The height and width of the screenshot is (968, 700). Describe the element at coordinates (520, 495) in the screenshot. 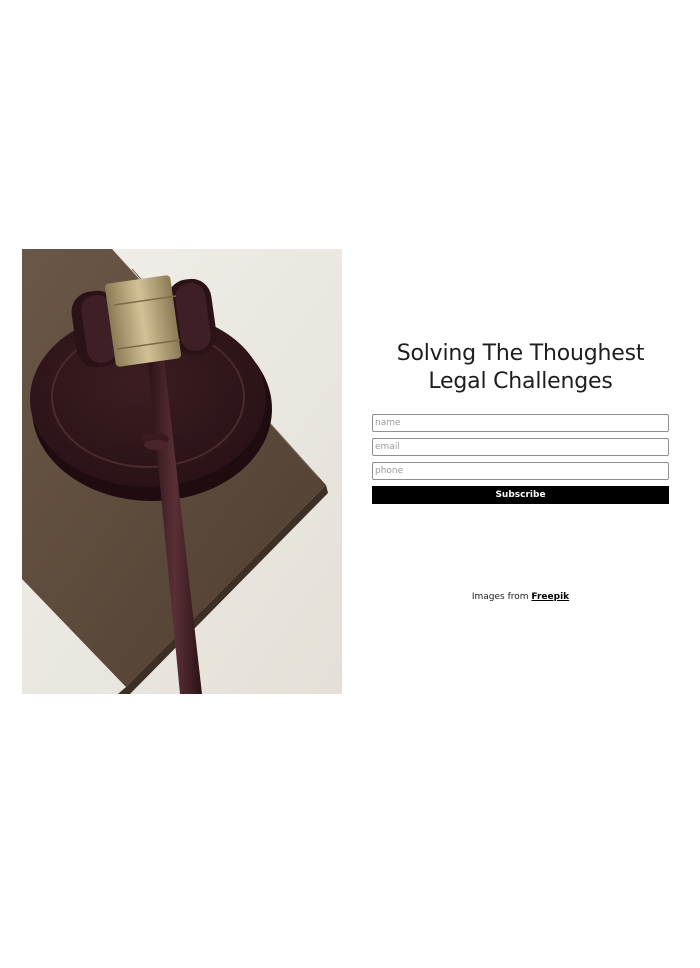

I see `subscribe-button: Subscribe` at that location.